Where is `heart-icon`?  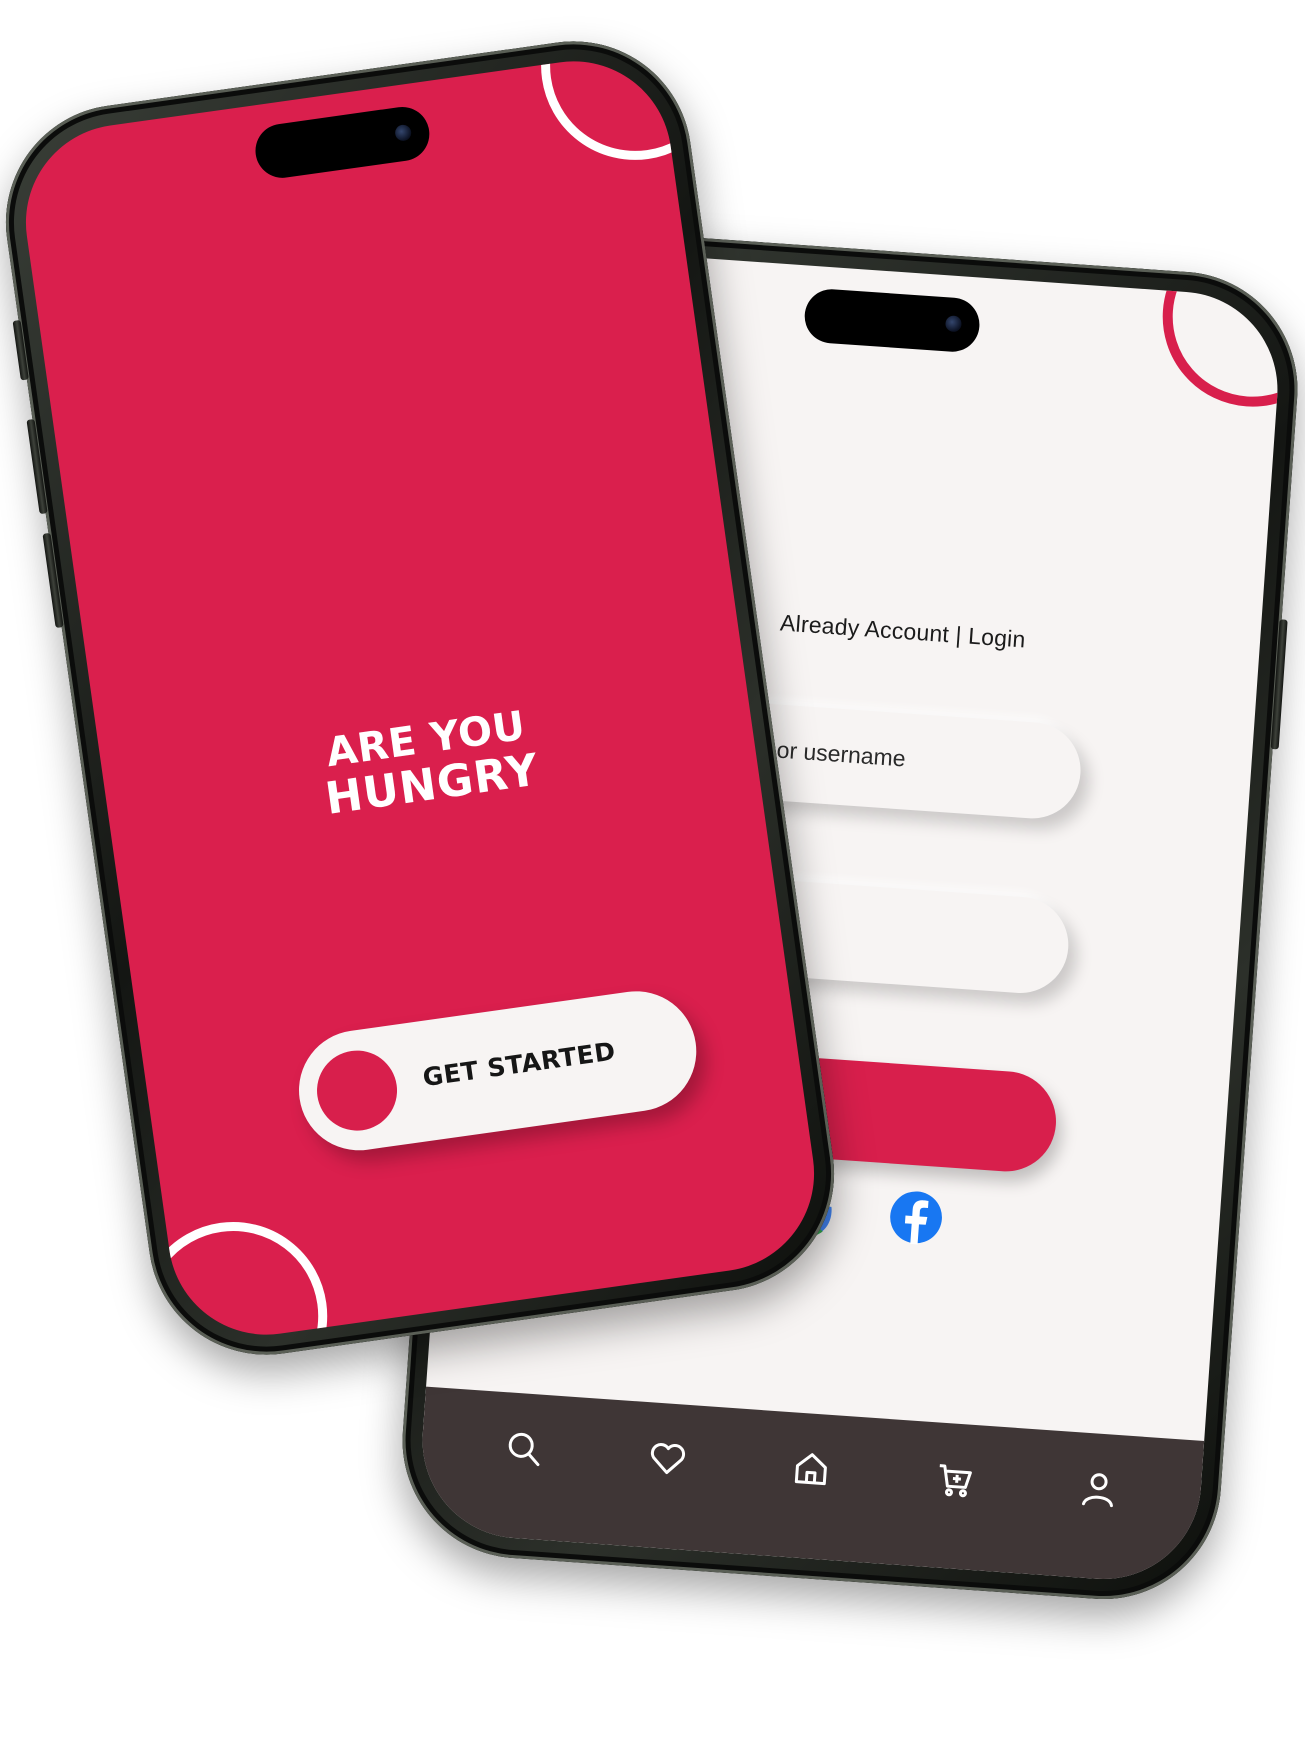
heart-icon is located at coordinates (667, 1458).